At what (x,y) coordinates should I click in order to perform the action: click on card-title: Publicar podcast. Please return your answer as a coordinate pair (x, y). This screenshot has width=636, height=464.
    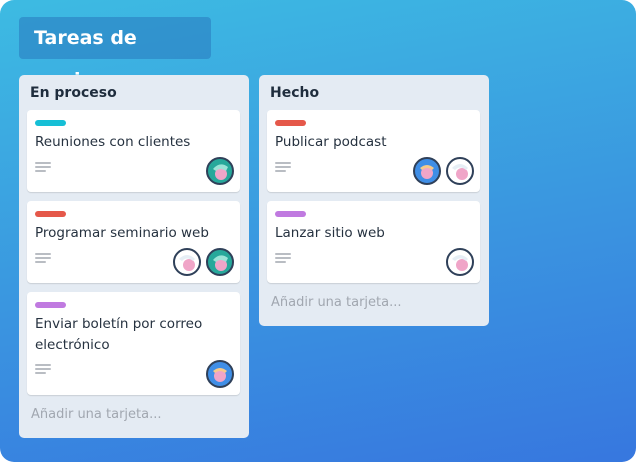
    Looking at the image, I should click on (331, 142).